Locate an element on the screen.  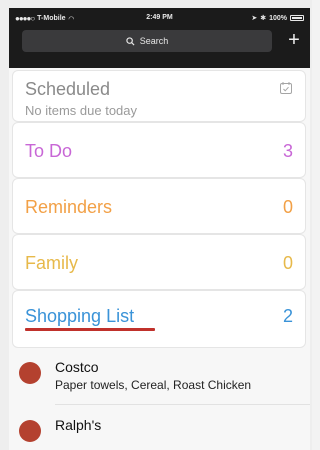
search-bar: Search is located at coordinates (147, 41).